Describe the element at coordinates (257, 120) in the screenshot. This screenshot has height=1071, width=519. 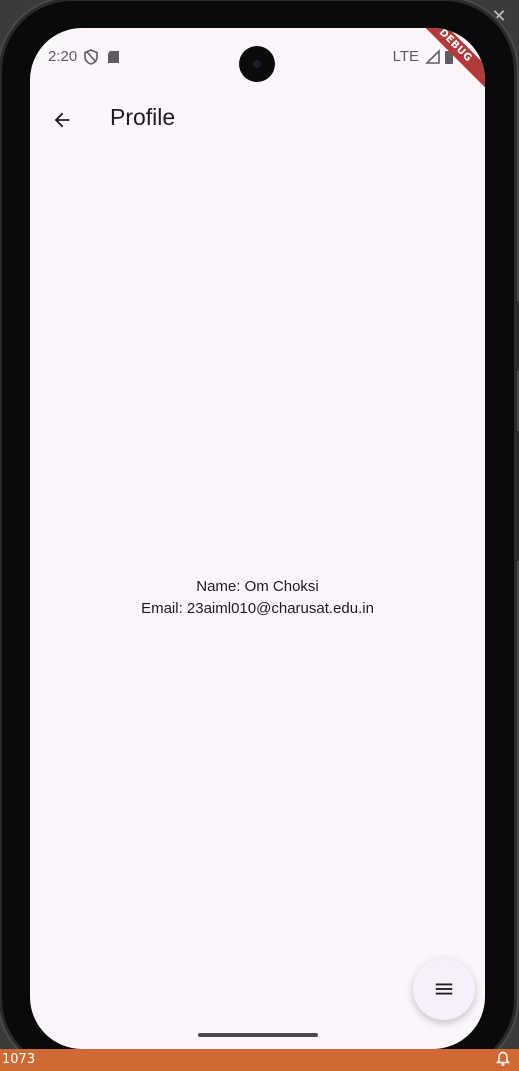
I see `app-bar: Profile` at that location.